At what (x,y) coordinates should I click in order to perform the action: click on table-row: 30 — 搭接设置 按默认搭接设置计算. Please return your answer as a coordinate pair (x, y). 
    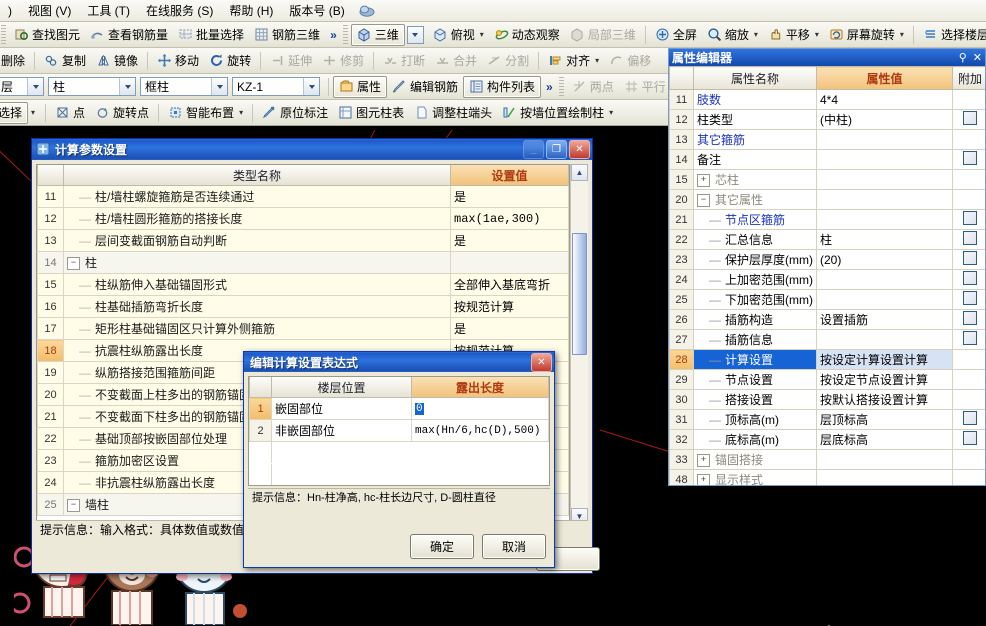
    Looking at the image, I should click on (827, 399).